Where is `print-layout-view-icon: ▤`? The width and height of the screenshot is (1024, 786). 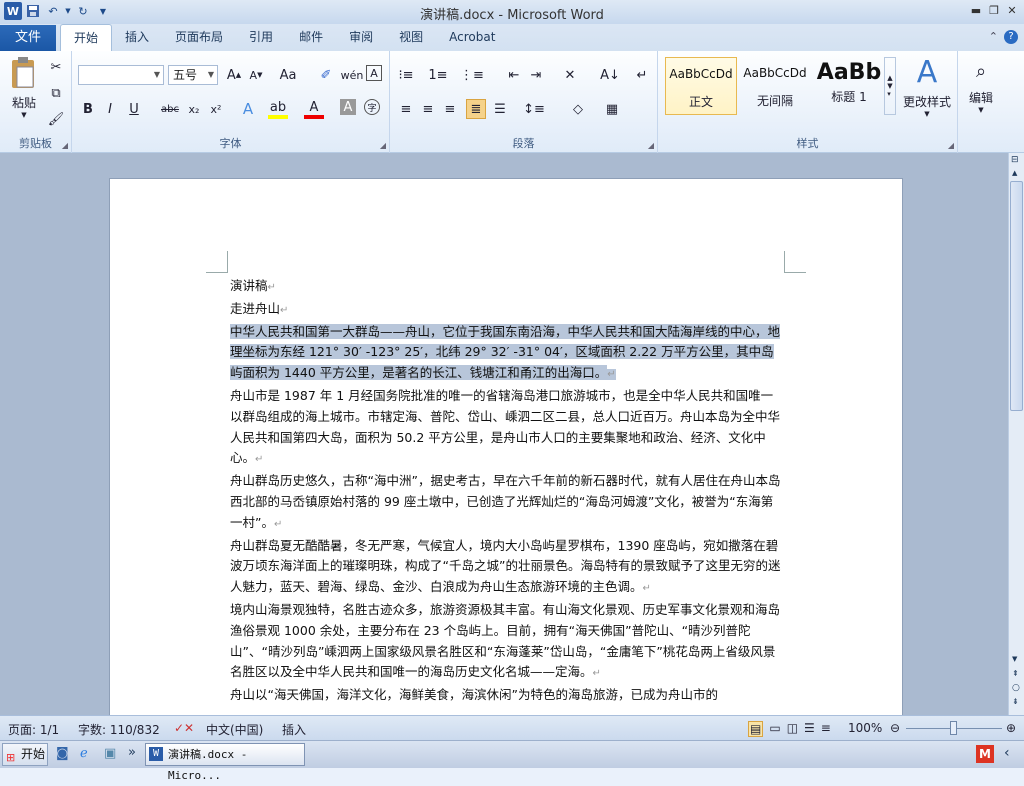
print-layout-view-icon: ▤ is located at coordinates (756, 729).